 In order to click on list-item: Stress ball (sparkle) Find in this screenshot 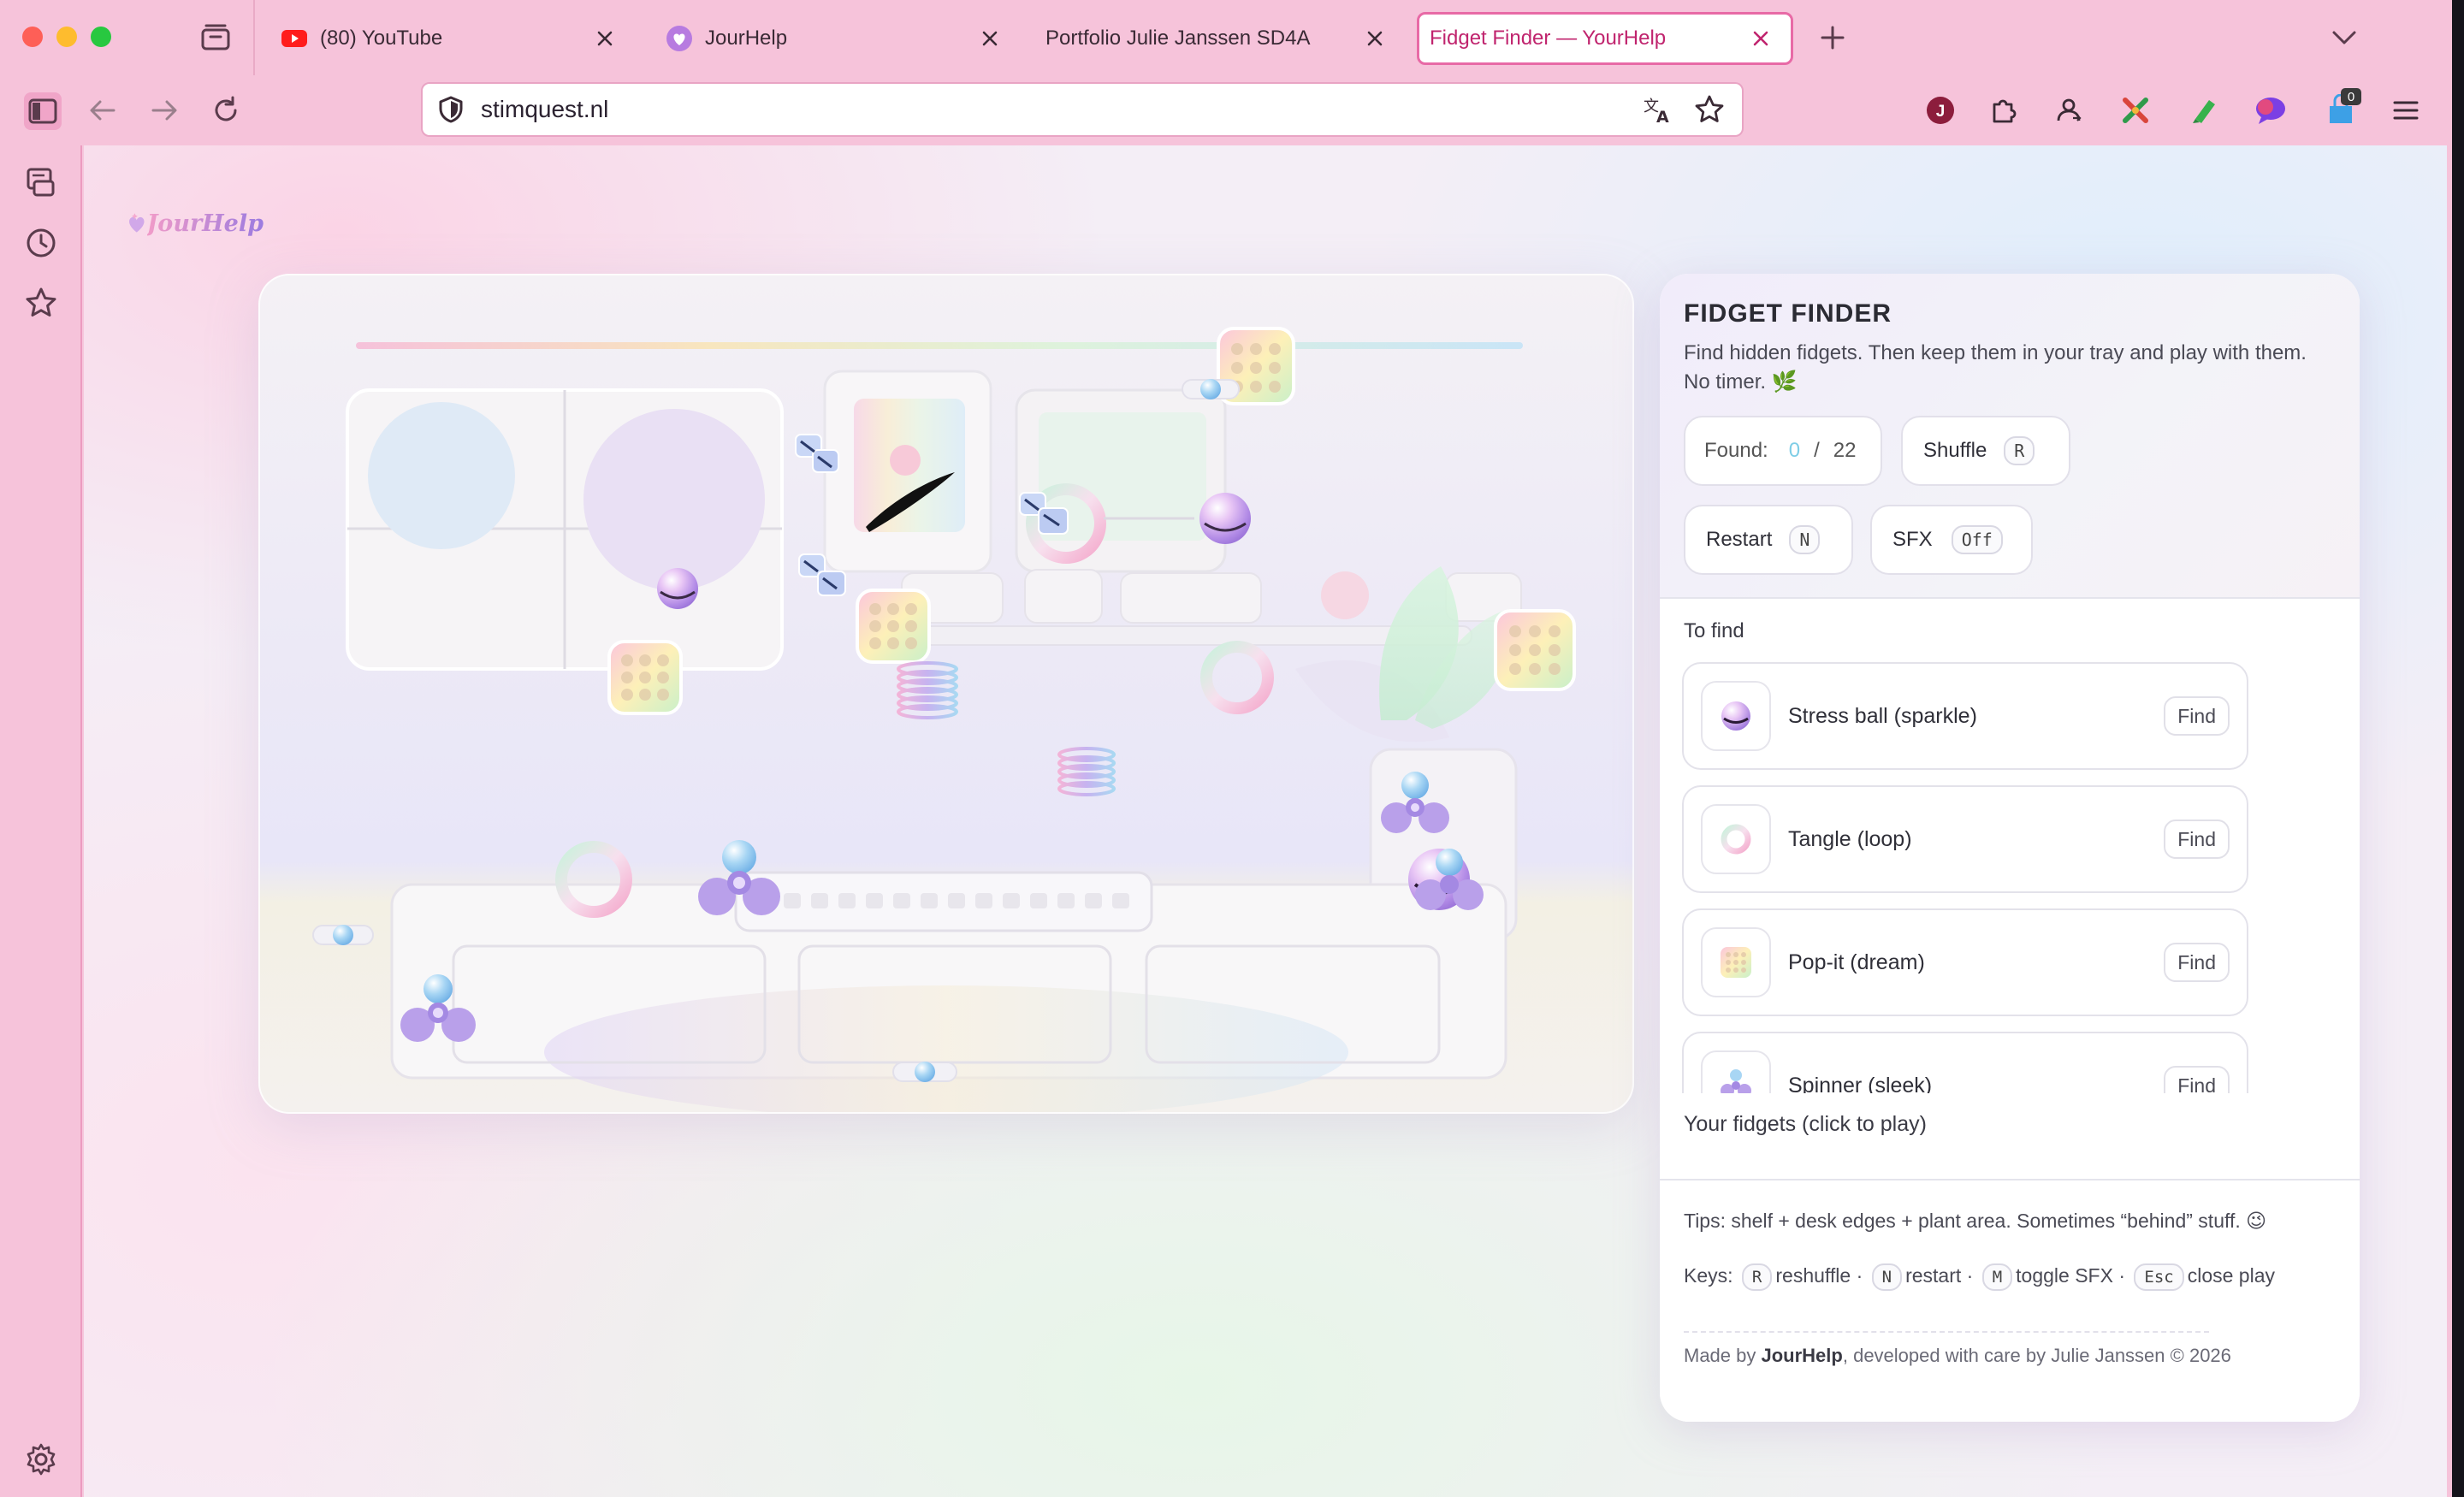, I will do `click(1965, 716)`.